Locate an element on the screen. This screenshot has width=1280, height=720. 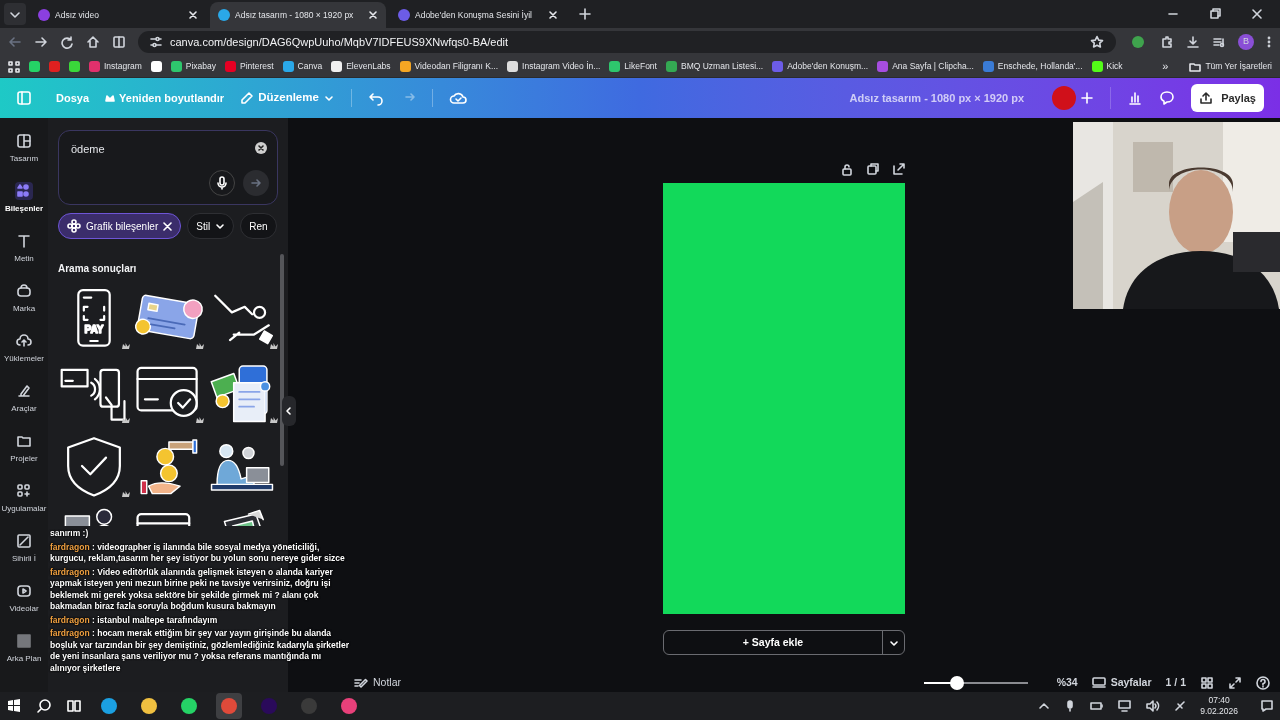
sidebar-item: Metin is located at coordinates (24, 248).